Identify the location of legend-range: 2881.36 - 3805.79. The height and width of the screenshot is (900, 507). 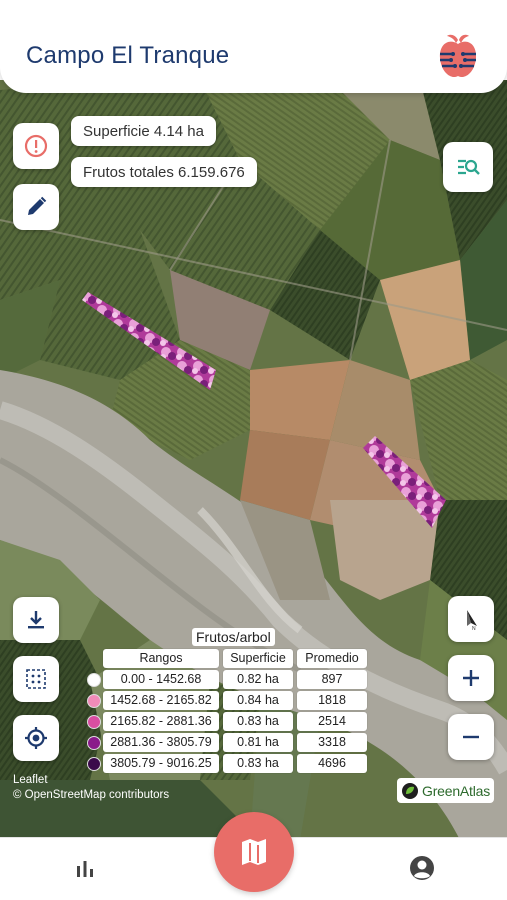
(161, 742).